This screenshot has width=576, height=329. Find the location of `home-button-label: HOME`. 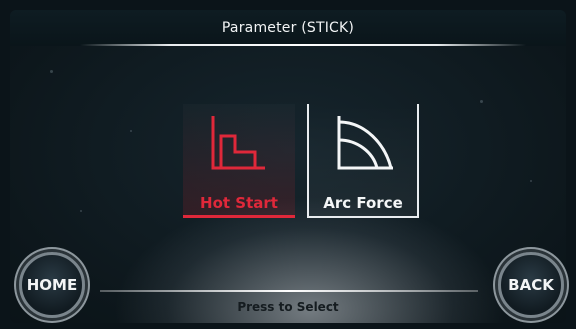

home-button-label: HOME is located at coordinates (52, 285).